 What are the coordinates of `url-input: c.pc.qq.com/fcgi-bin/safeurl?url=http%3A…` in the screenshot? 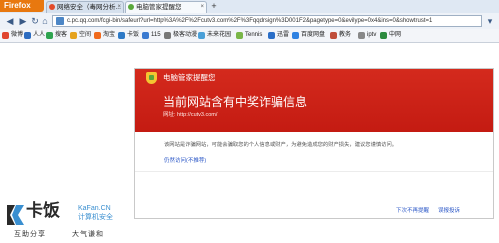 It's located at (267, 21).